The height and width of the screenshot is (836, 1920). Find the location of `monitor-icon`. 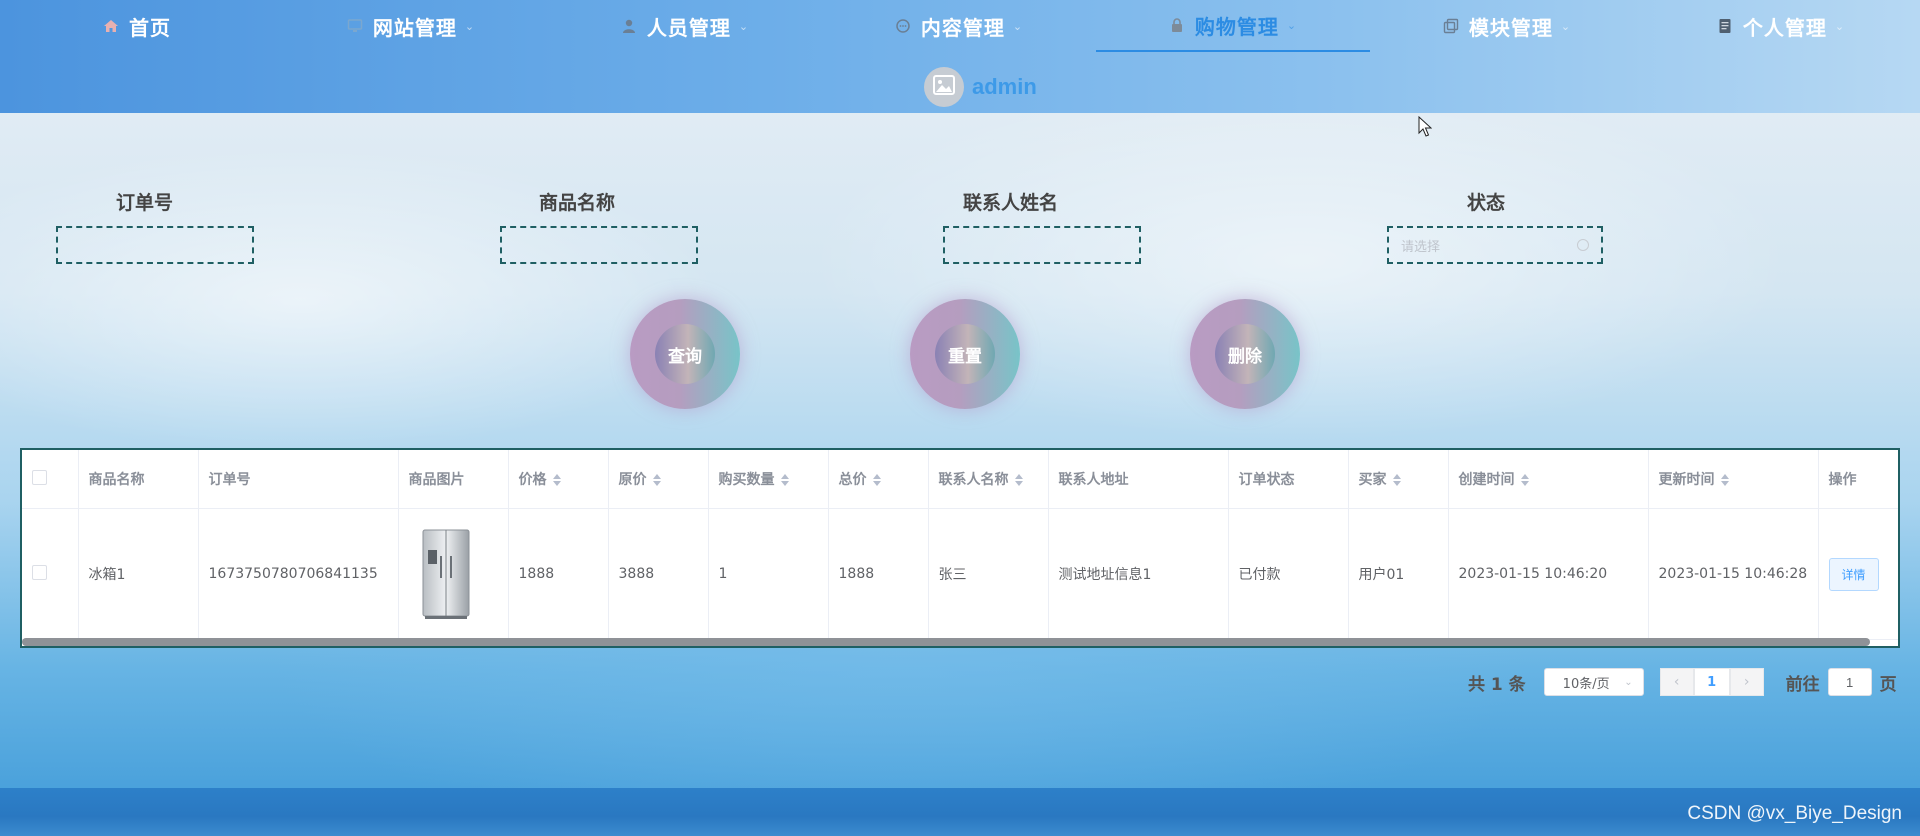

monitor-icon is located at coordinates (355, 26).